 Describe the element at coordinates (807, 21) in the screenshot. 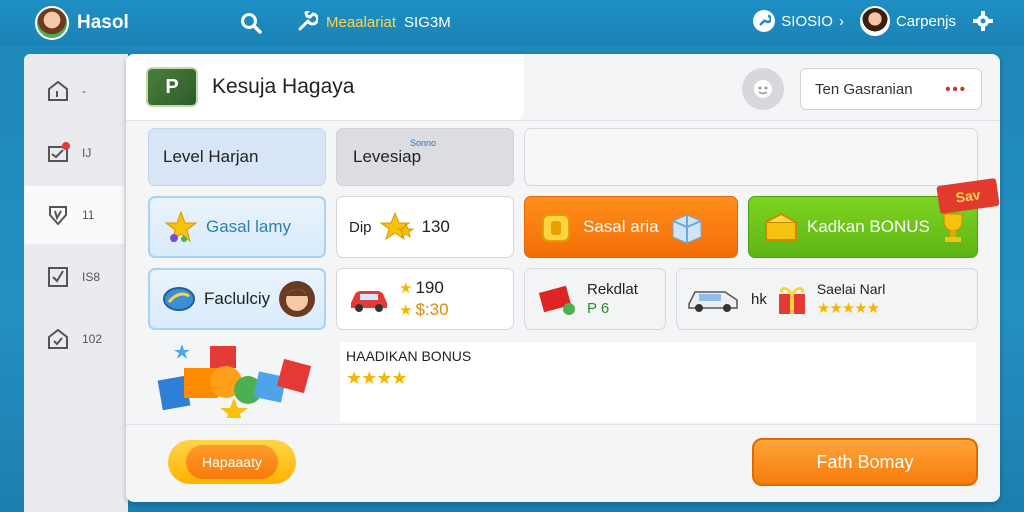

I see `balance-value: SIOSIO` at that location.